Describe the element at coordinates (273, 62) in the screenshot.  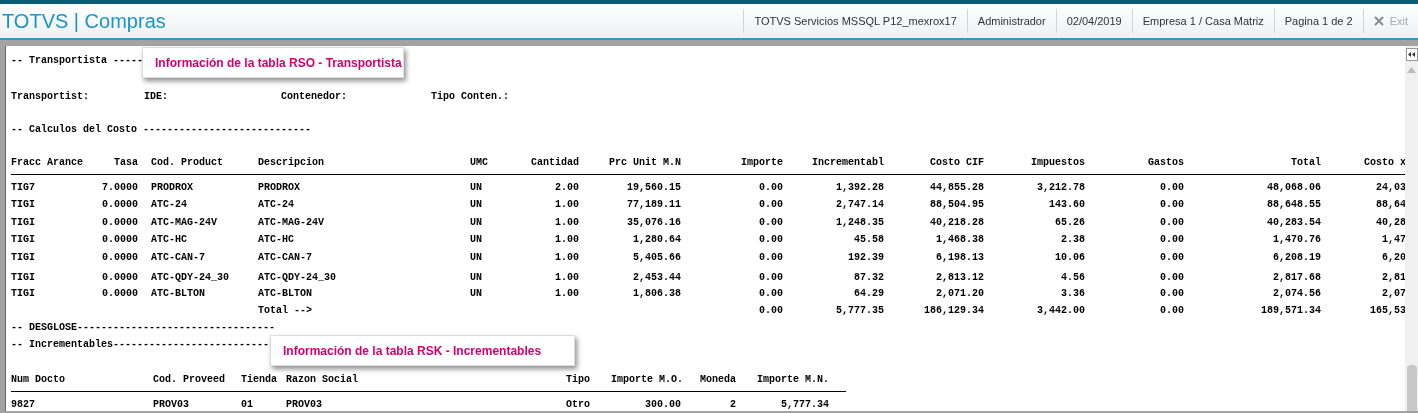
I see `callout-note: Información de la tabla RSO - Transportista` at that location.